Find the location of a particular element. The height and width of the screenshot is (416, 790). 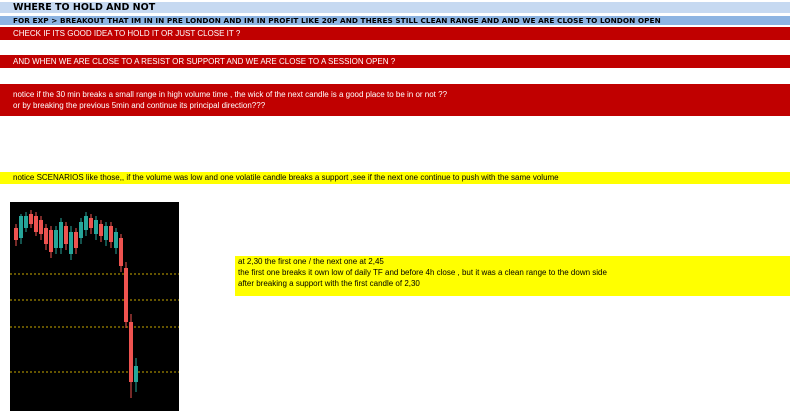

candlestick-chart-svg is located at coordinates (94, 304).